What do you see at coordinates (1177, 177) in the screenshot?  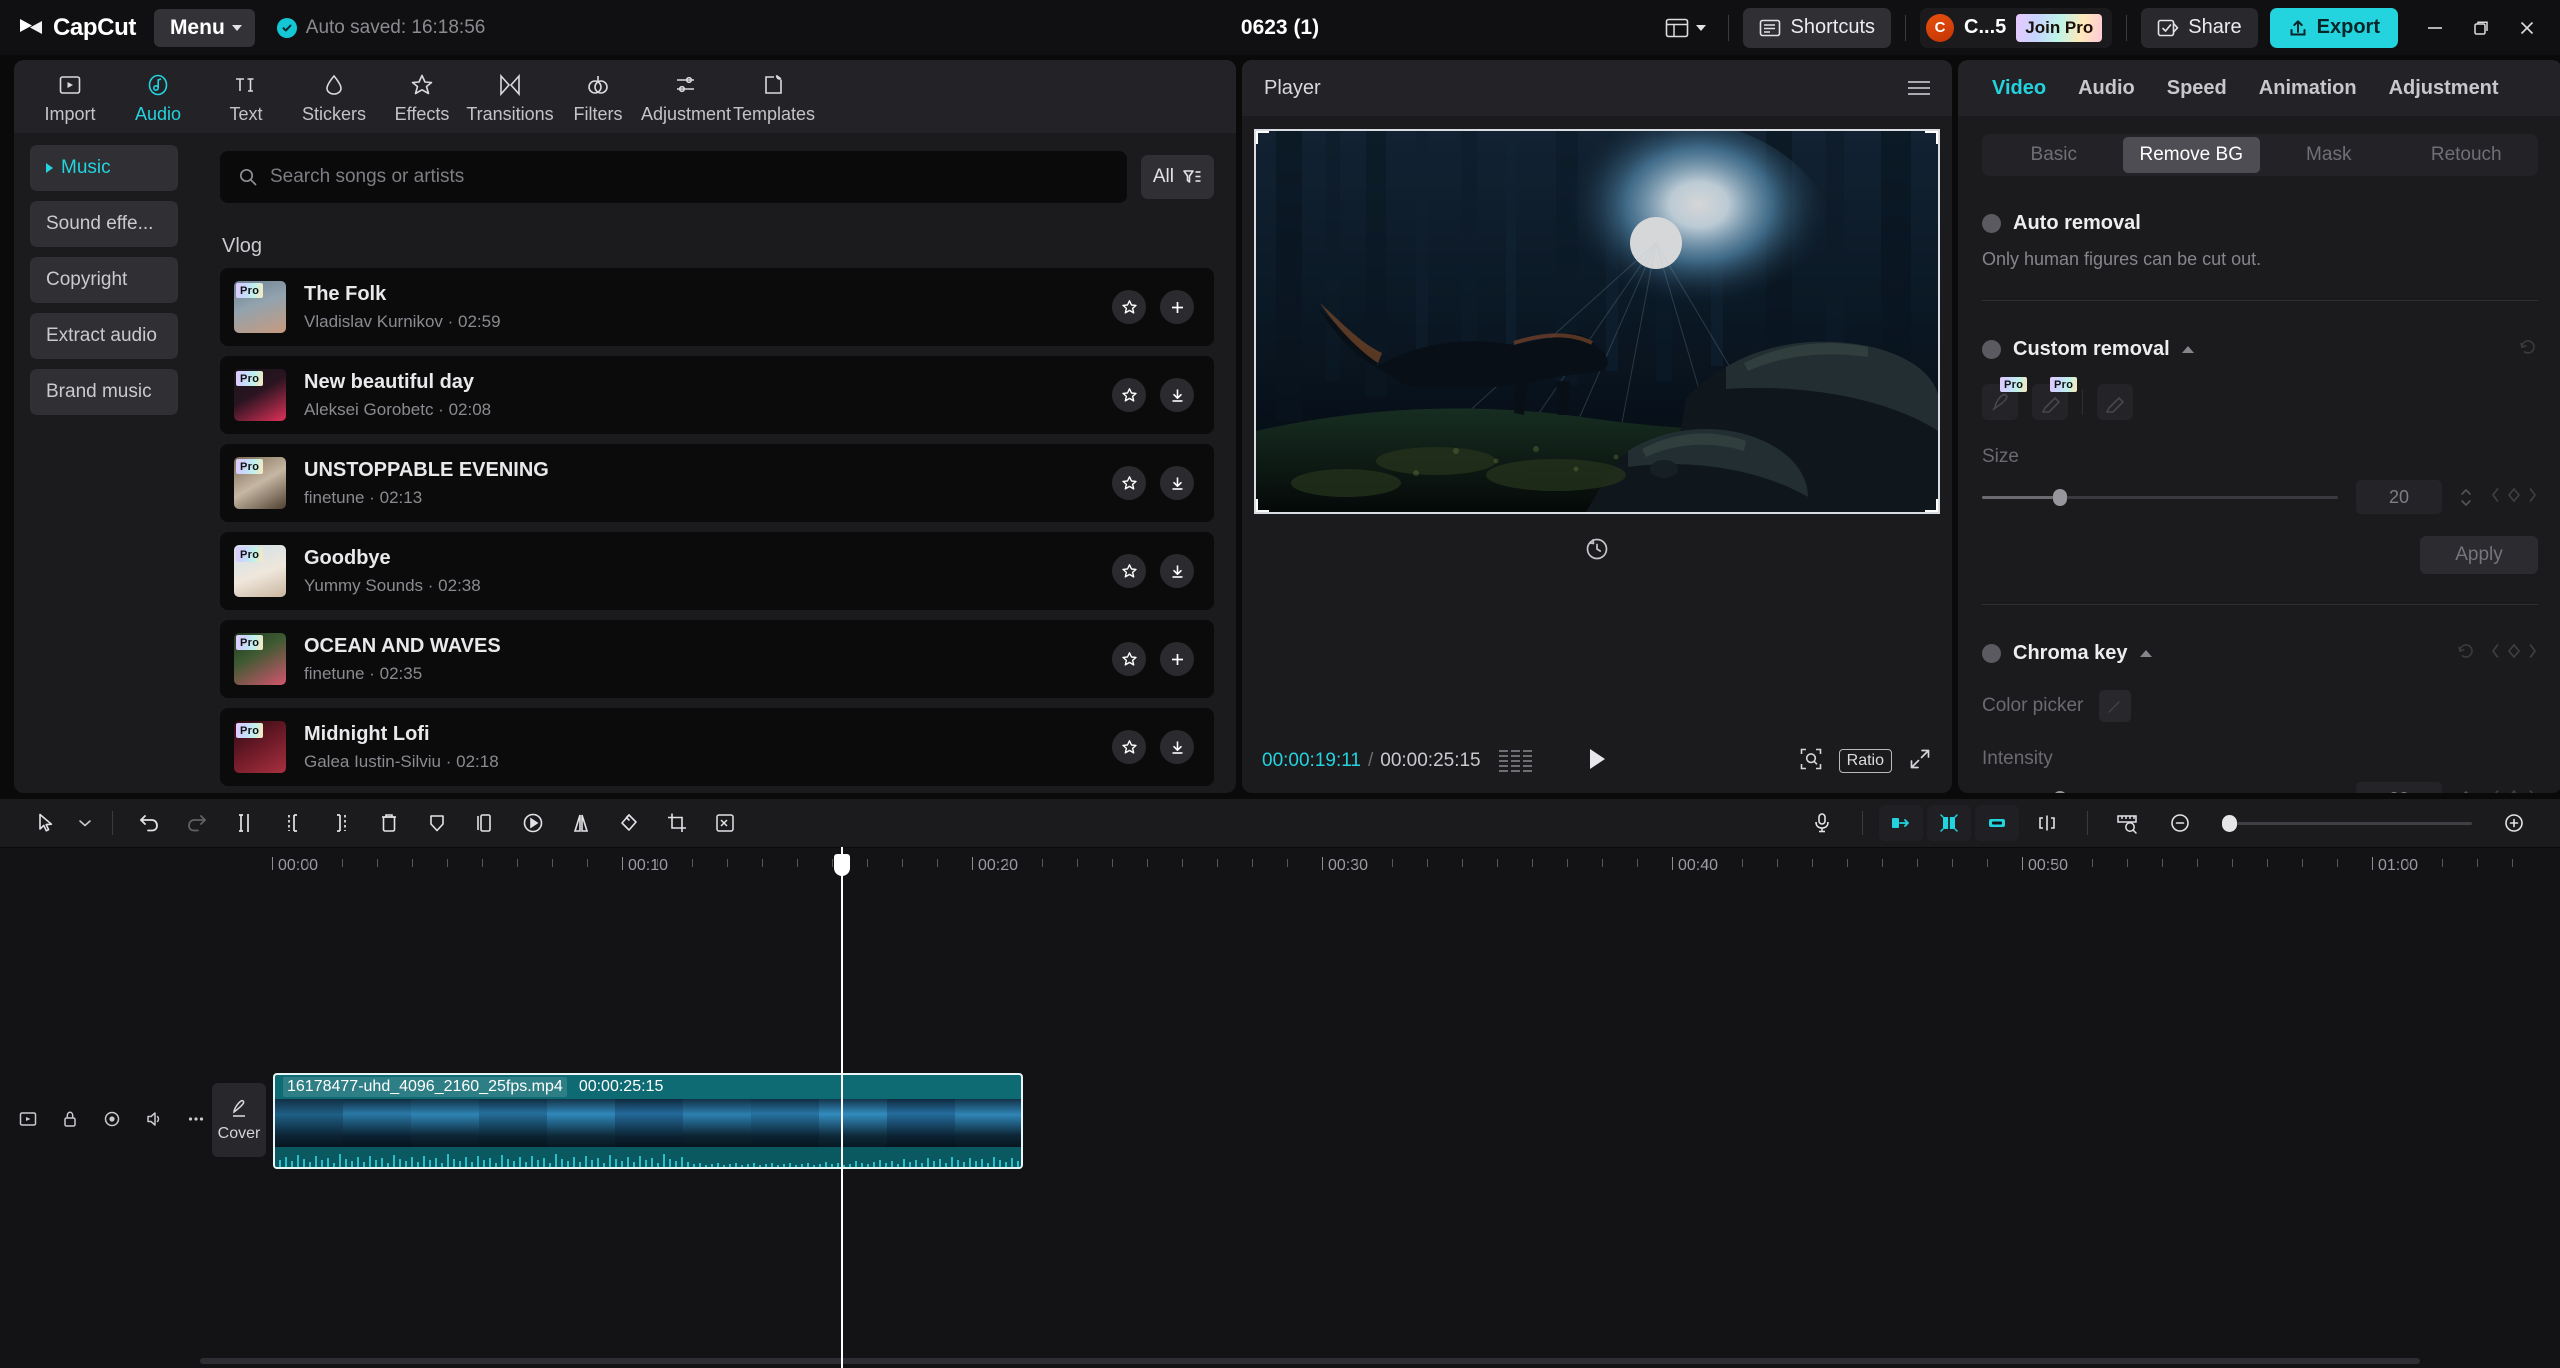 I see `filter-all-button: All` at bounding box center [1177, 177].